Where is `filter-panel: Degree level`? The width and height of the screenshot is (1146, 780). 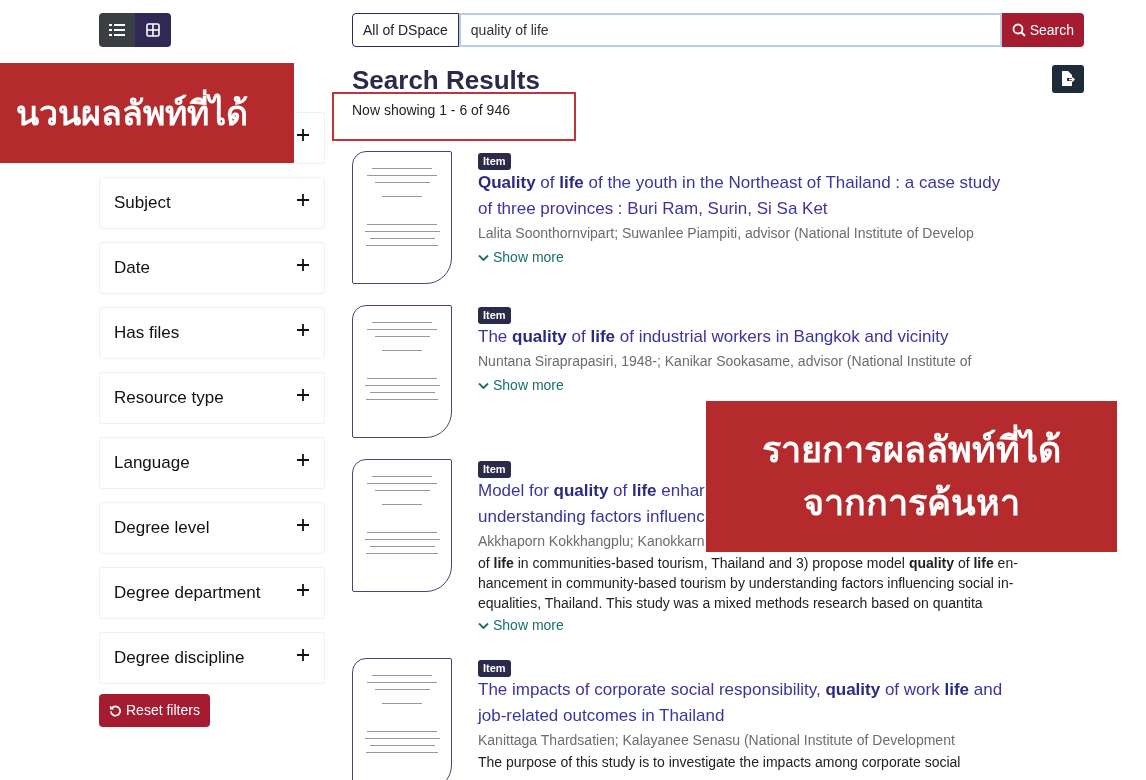
filter-panel: Degree level is located at coordinates (212, 528).